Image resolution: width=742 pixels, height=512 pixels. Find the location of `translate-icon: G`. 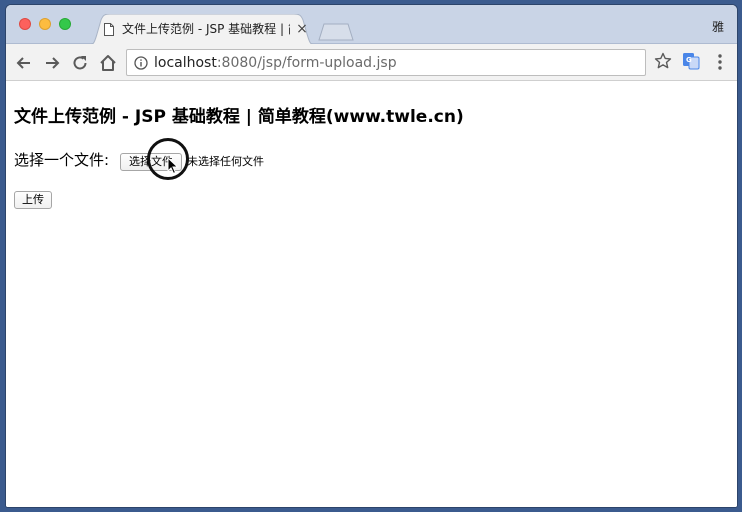

translate-icon: G is located at coordinates (691, 61).